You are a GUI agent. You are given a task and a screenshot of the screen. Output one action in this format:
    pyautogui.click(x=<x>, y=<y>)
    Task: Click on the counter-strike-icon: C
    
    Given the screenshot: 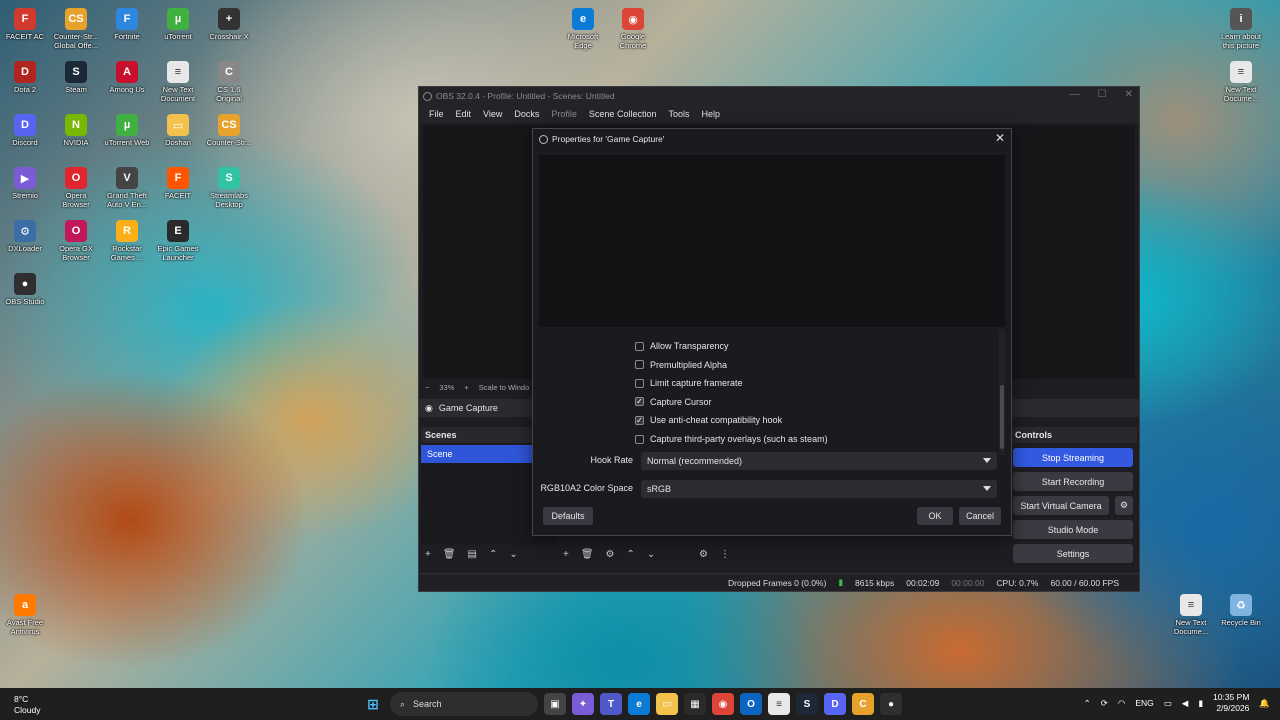 What is the action you would take?
    pyautogui.click(x=863, y=704)
    